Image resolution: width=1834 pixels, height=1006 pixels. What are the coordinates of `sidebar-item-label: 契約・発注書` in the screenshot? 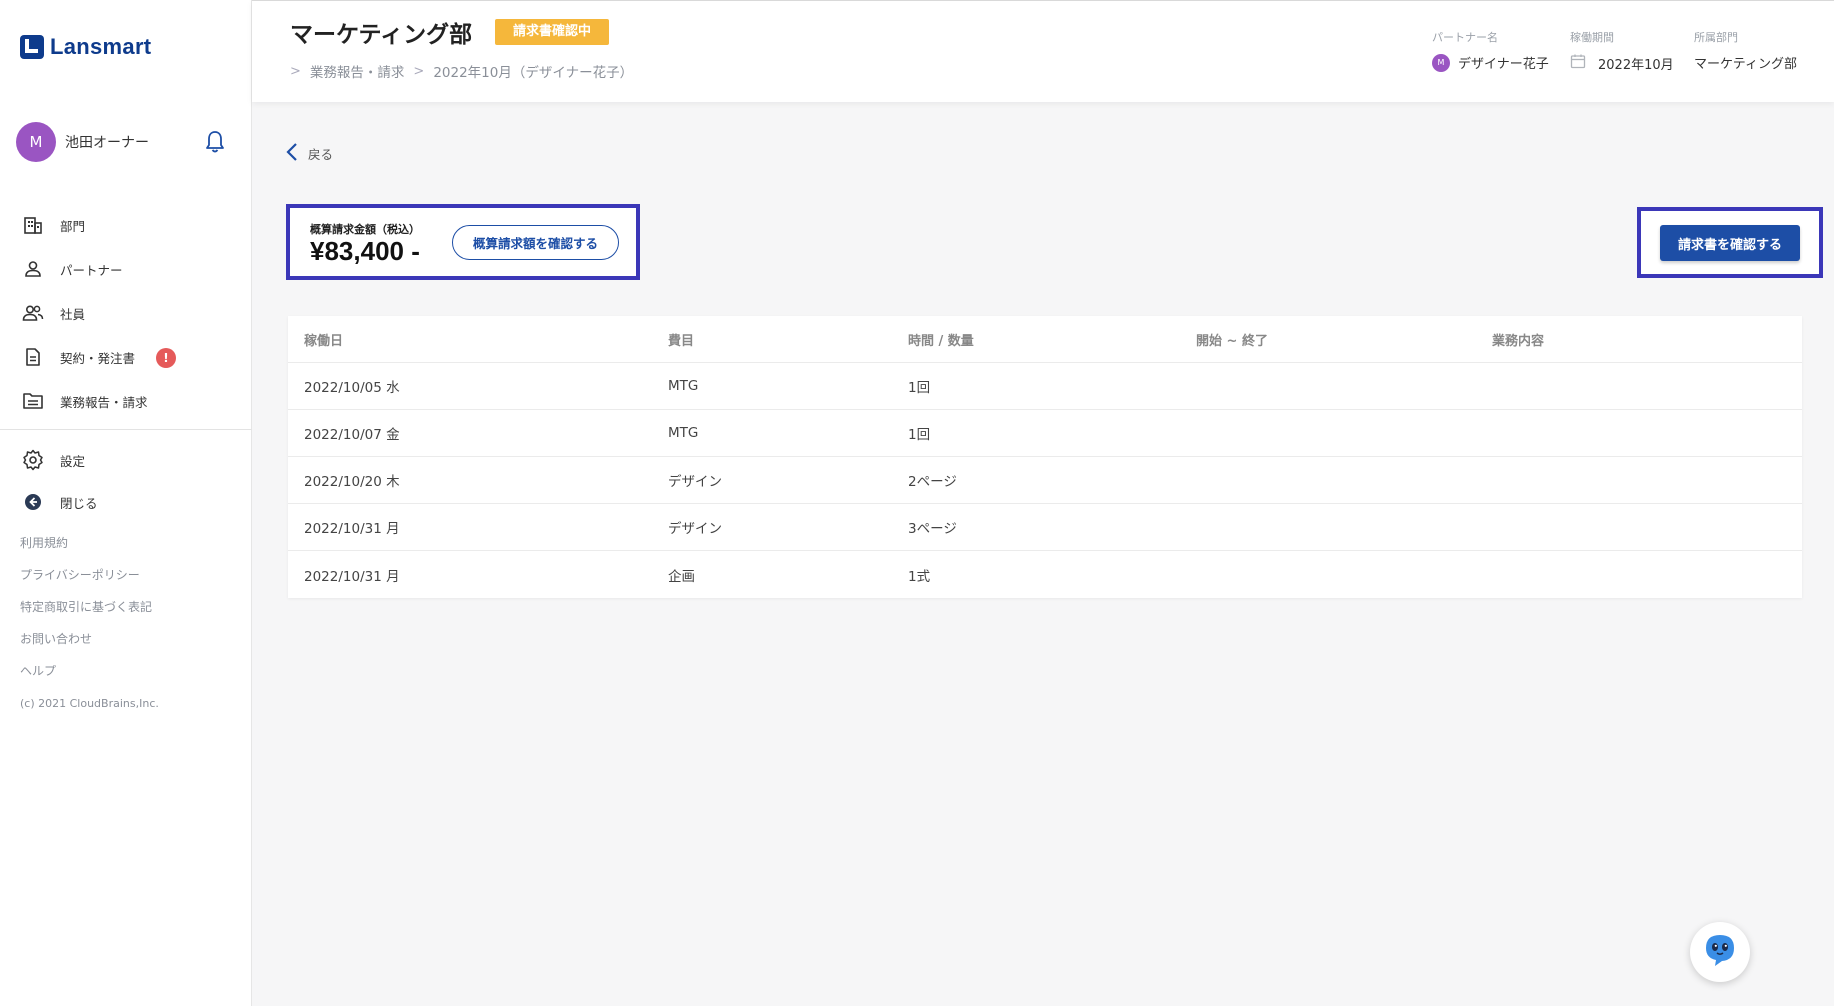 It's located at (98, 358).